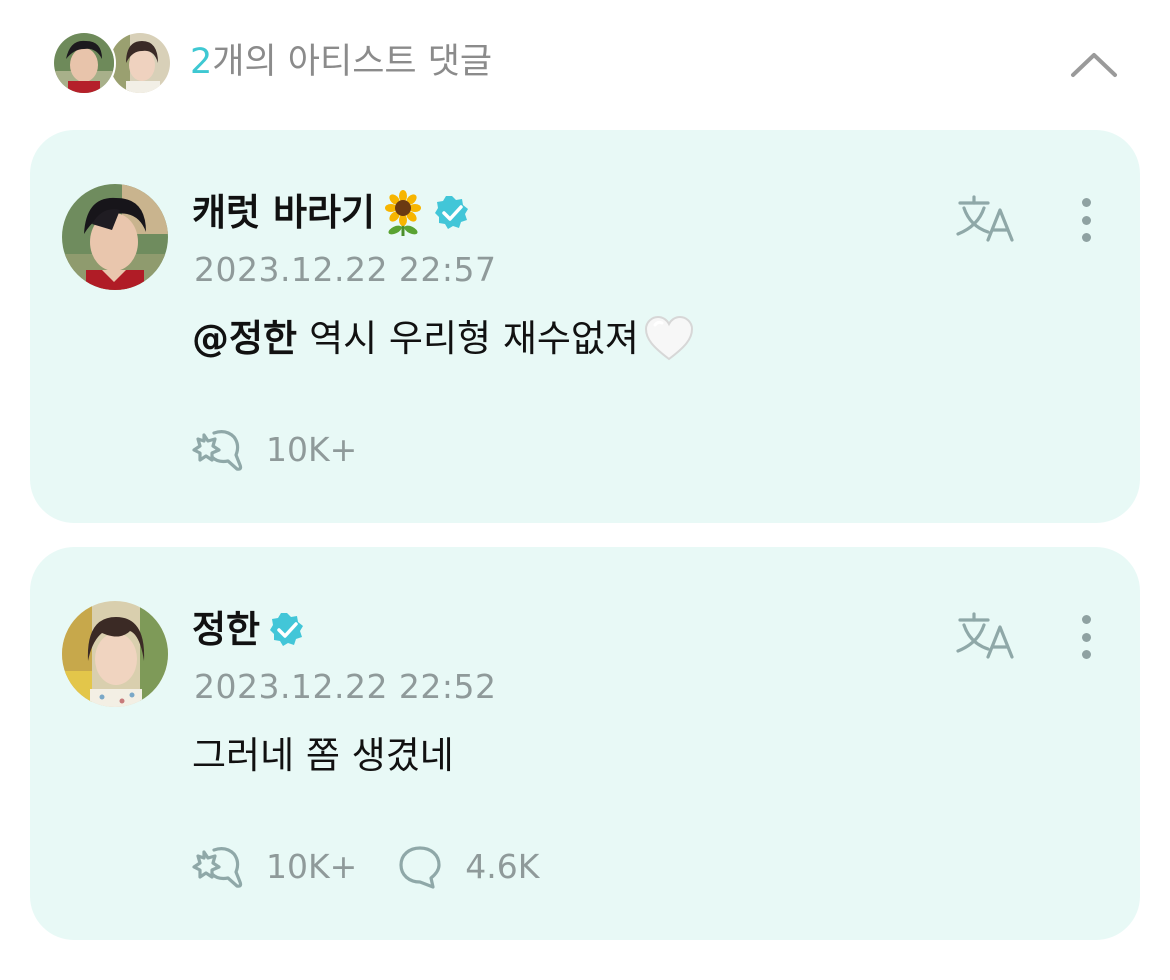 The image size is (1170, 980). Describe the element at coordinates (345, 269) in the screenshot. I see `comment-timestamp: 2023.12.22 22:57` at that location.